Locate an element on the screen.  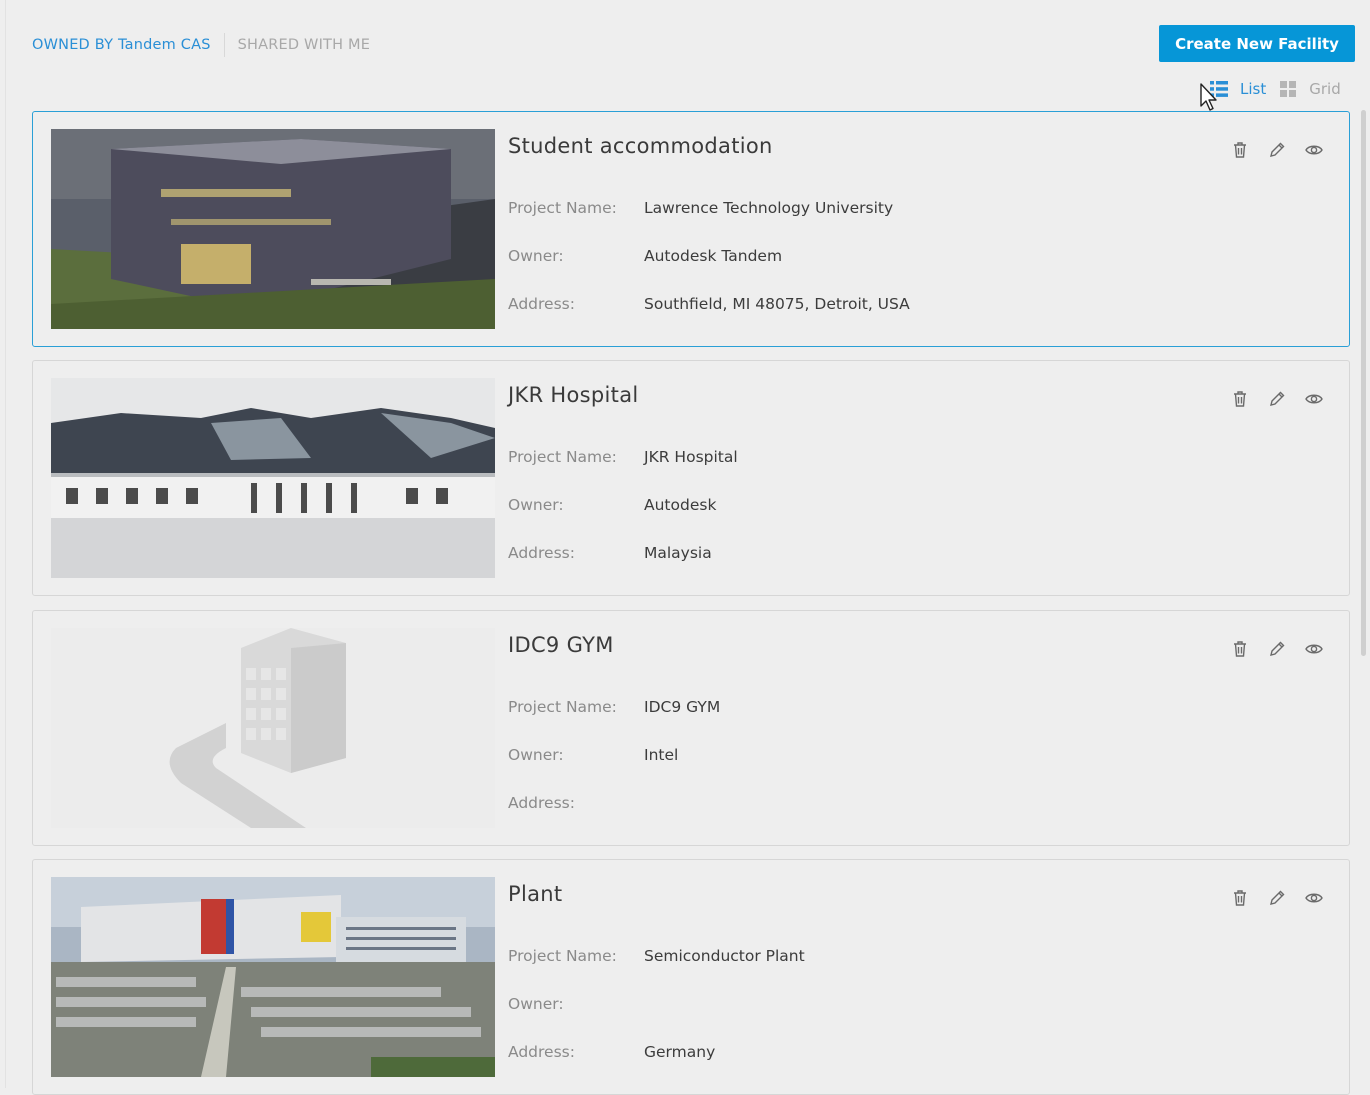
address-row: Address: is located at coordinates (576, 803).